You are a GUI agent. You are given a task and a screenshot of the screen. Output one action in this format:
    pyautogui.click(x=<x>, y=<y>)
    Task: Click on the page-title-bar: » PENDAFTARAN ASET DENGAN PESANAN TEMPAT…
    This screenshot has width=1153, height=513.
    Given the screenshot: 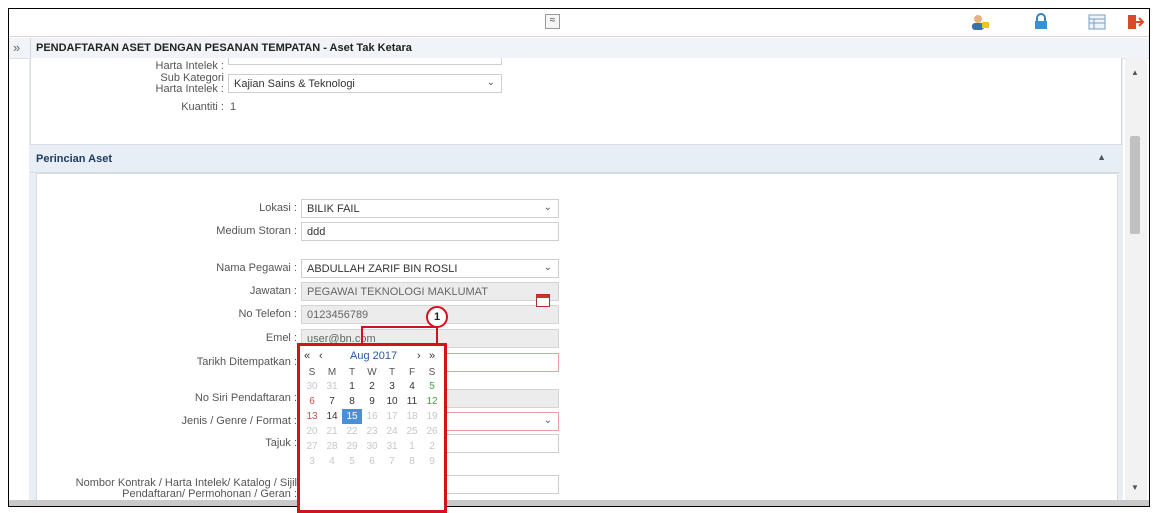 What is the action you would take?
    pyautogui.click(x=579, y=48)
    